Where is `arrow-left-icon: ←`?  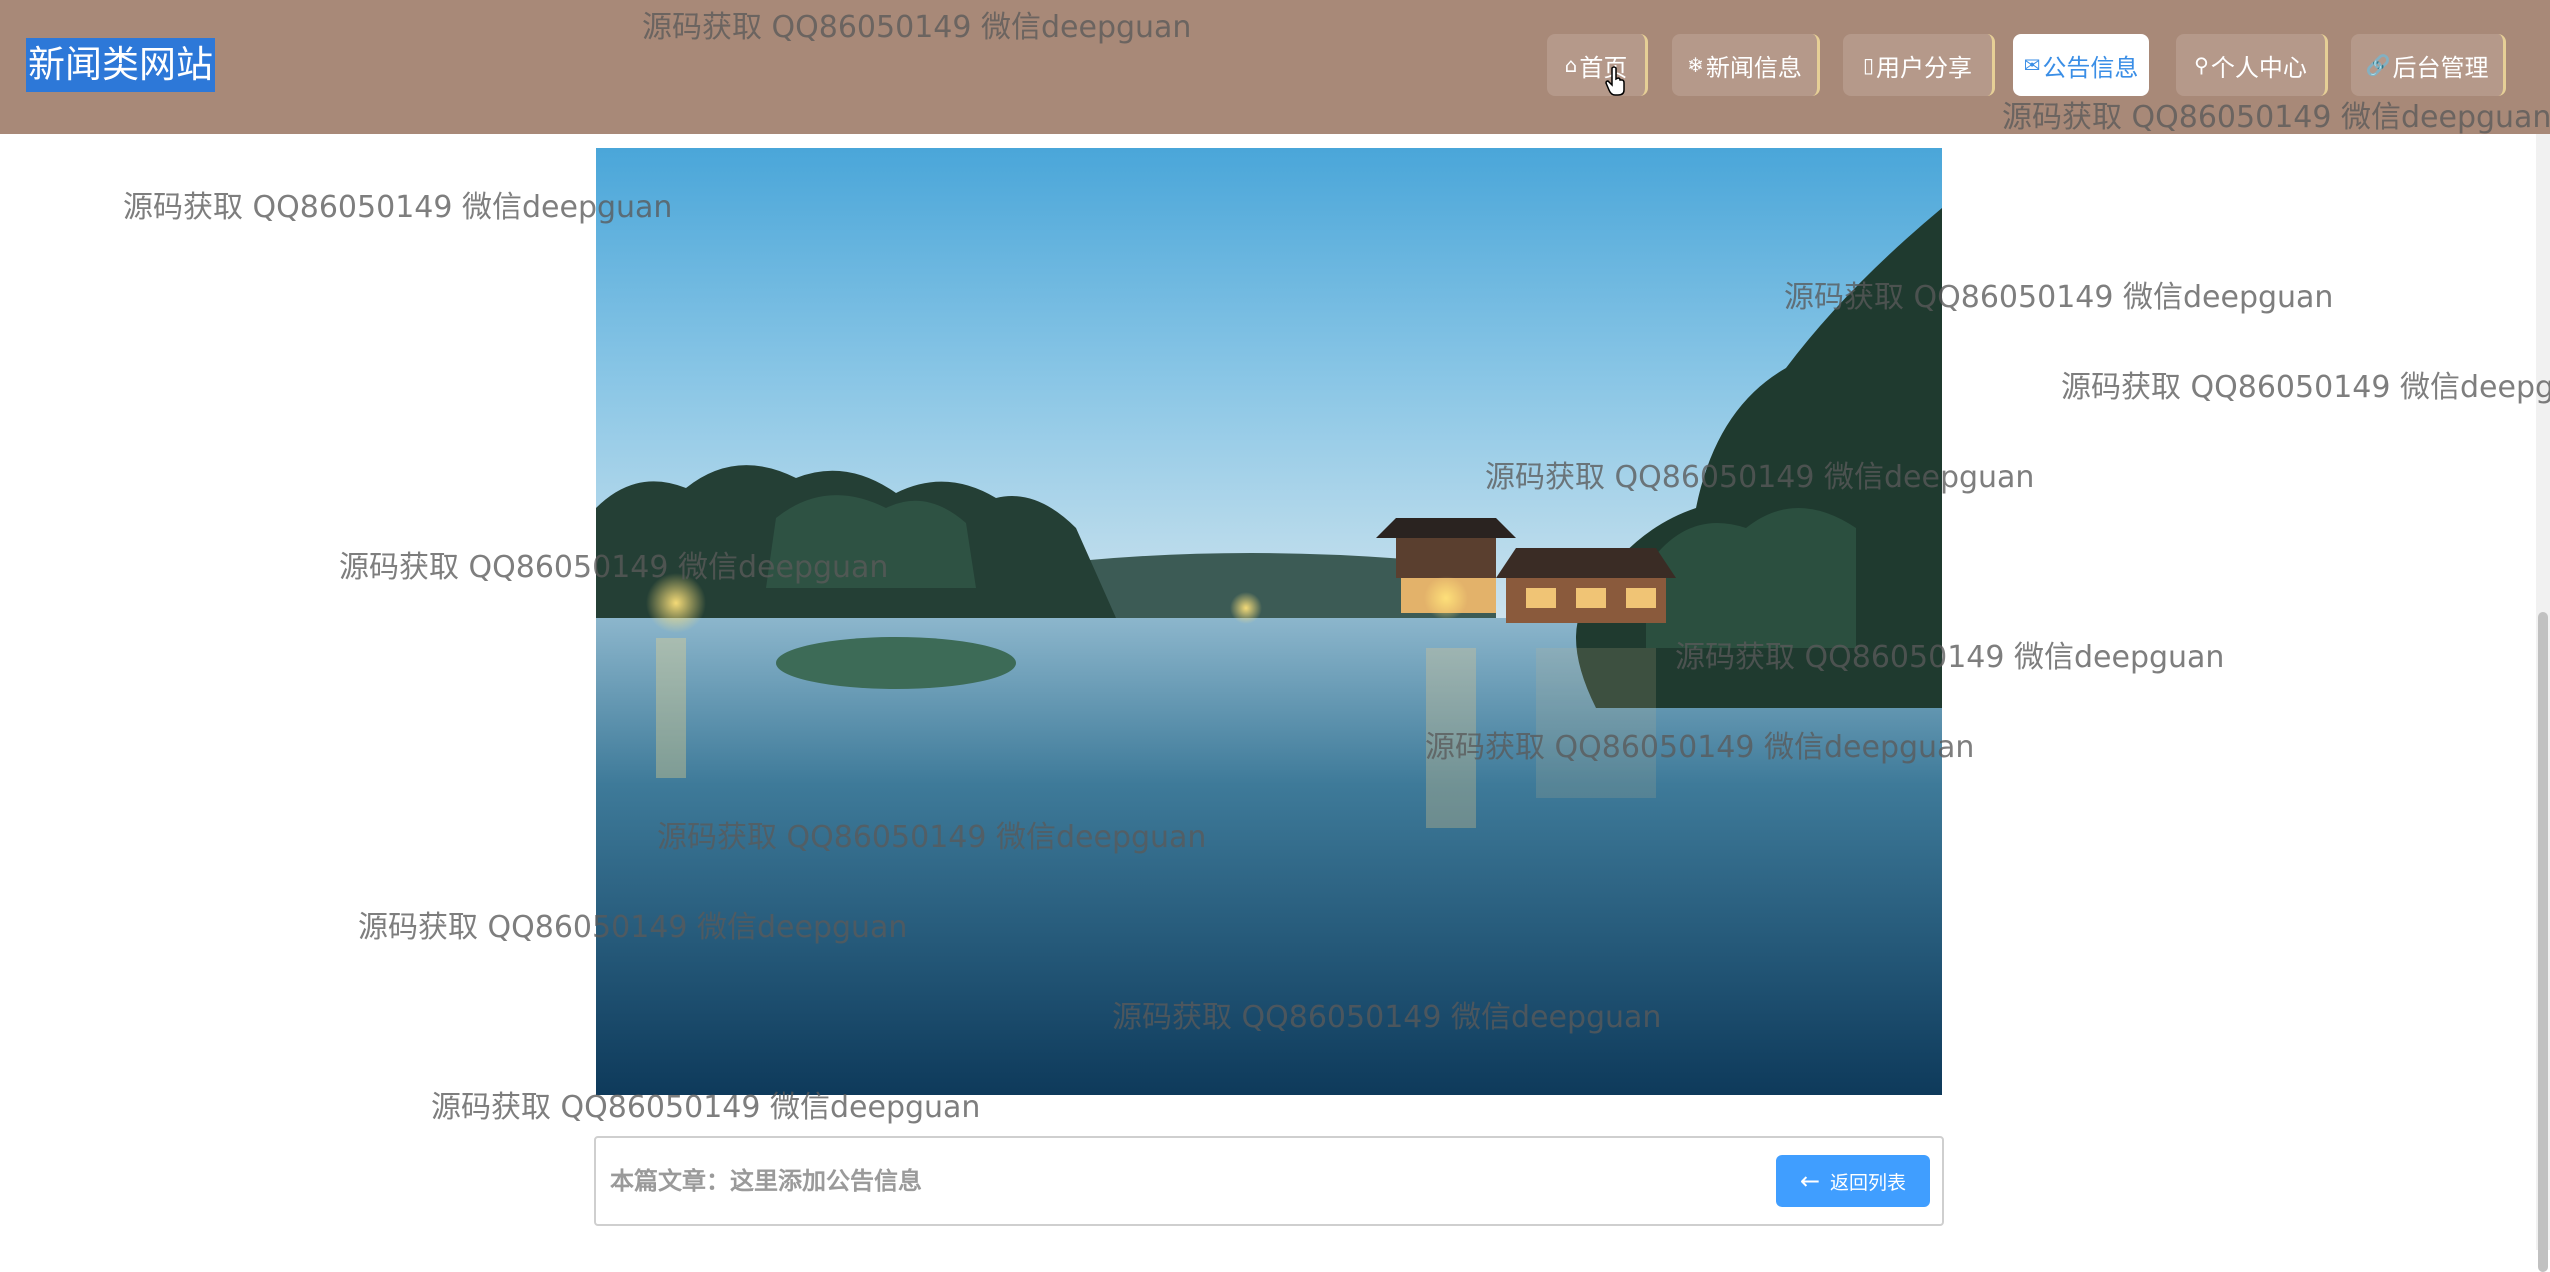 arrow-left-icon: ← is located at coordinates (1810, 1181).